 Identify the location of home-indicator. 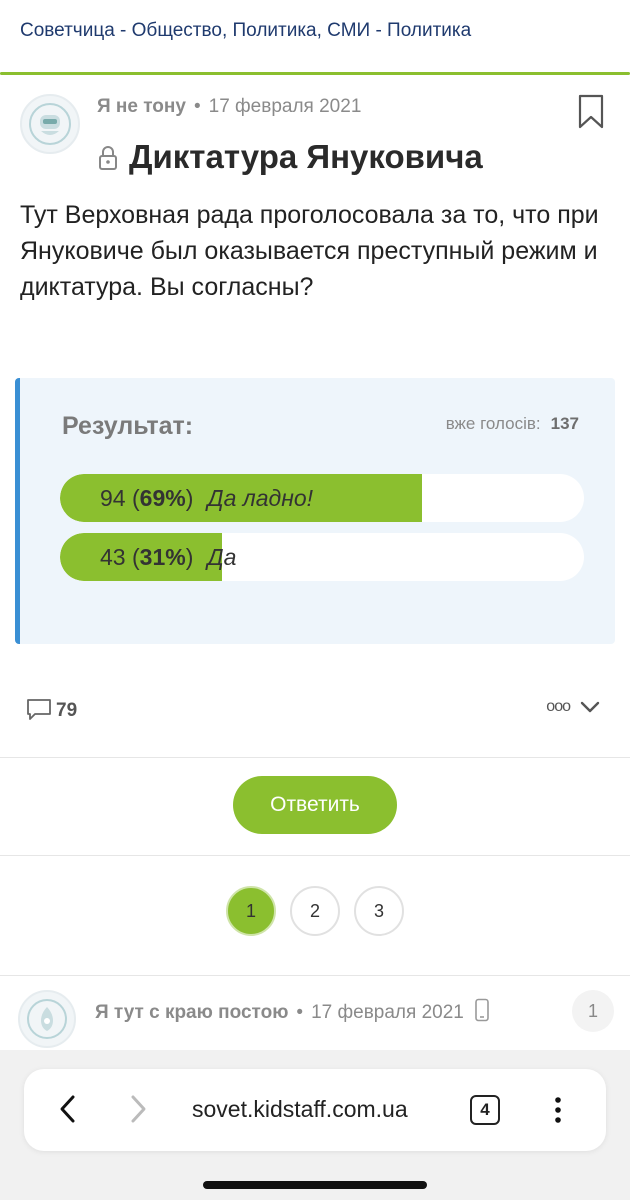
(315, 1185).